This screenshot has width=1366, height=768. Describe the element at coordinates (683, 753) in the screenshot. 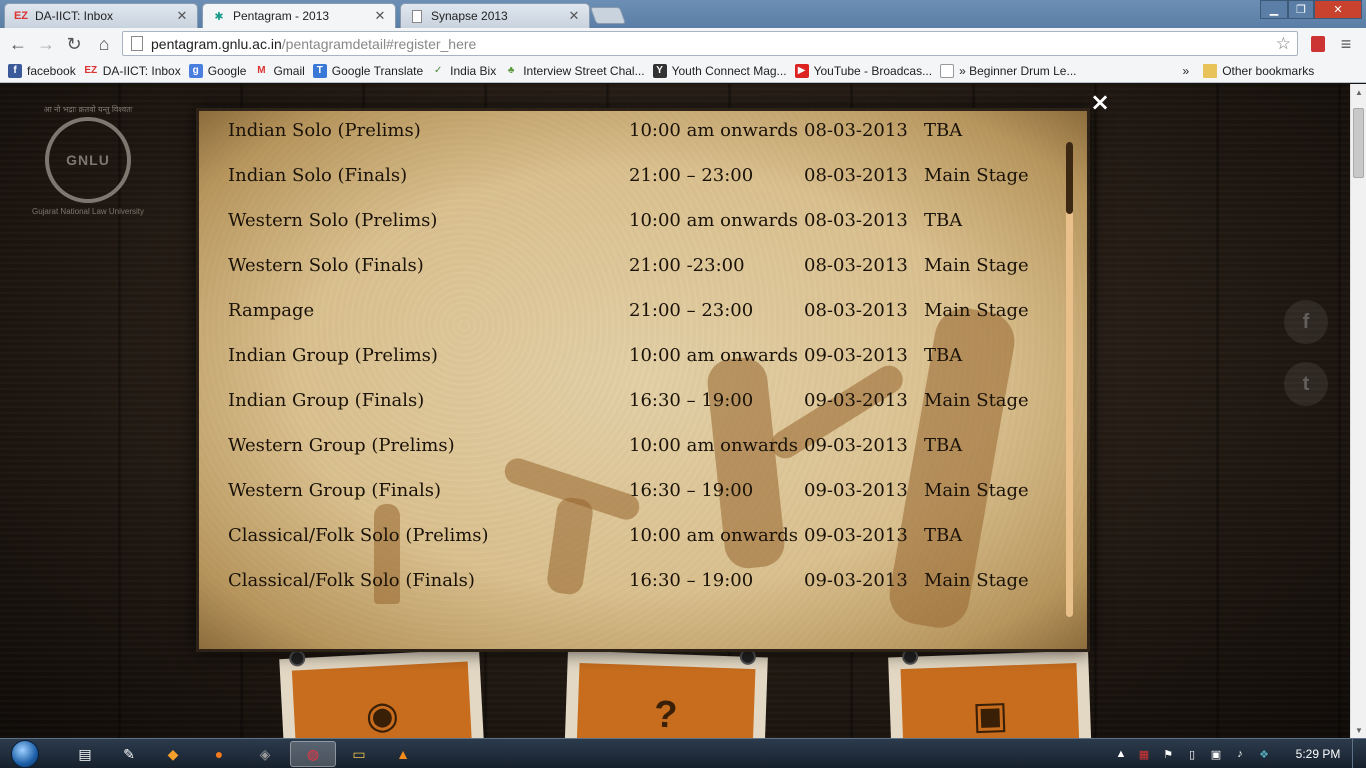

I see `taskbar: ▤ ✎ ◆ ● ◈ ◍ ▭ ▲ ▲ ▦ ⚑ ▯ ▣ ♪ ❖ 5:29 PM` at that location.